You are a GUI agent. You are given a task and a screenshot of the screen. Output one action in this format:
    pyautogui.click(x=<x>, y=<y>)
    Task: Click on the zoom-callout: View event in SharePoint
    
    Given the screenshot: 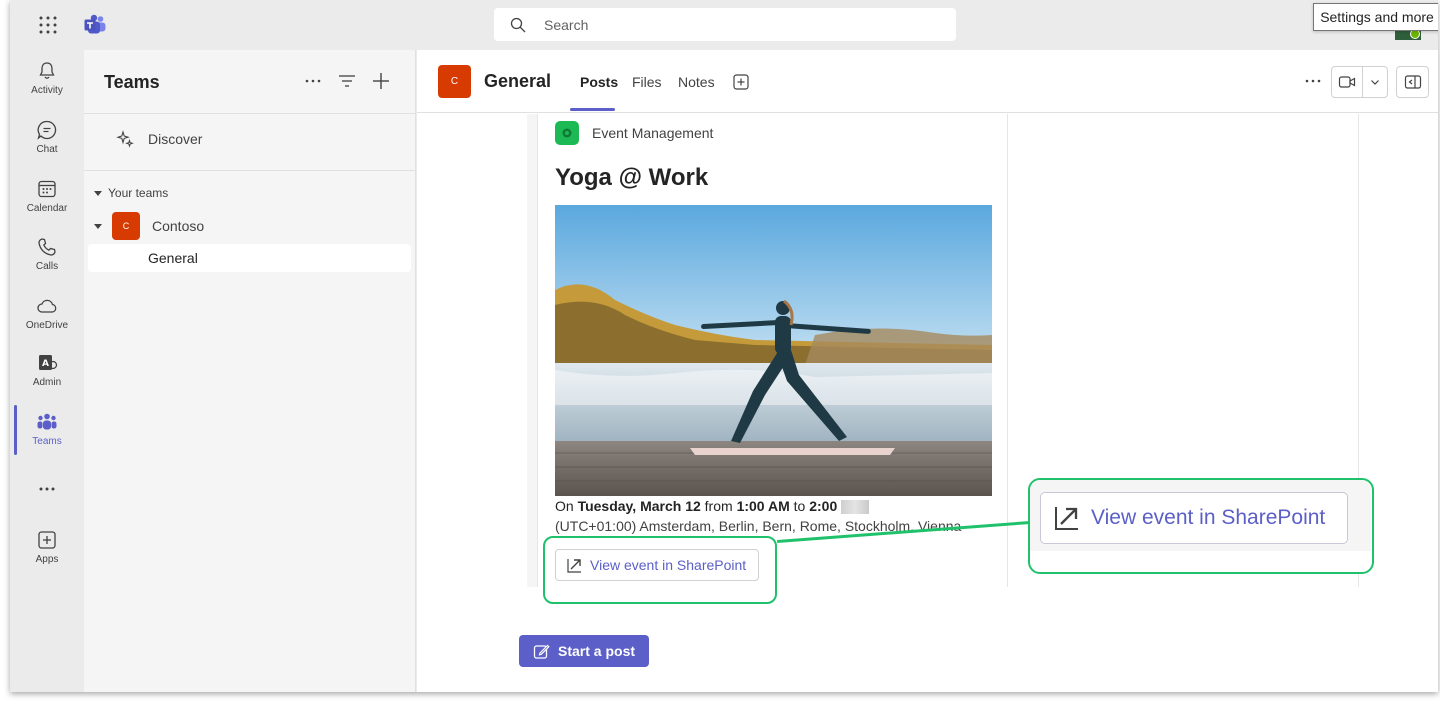 What is the action you would take?
    pyautogui.click(x=1201, y=526)
    